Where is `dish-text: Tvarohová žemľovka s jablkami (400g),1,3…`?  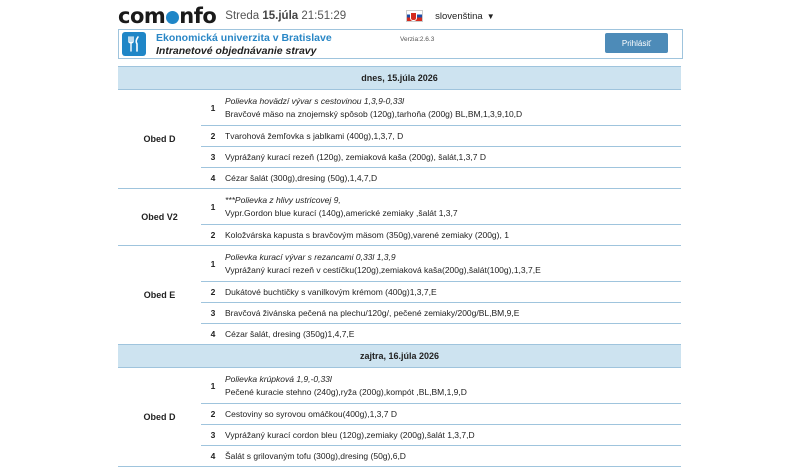
dish-text: Tvarohová žemľovka s jablkami (400g),1,3… is located at coordinates (314, 135).